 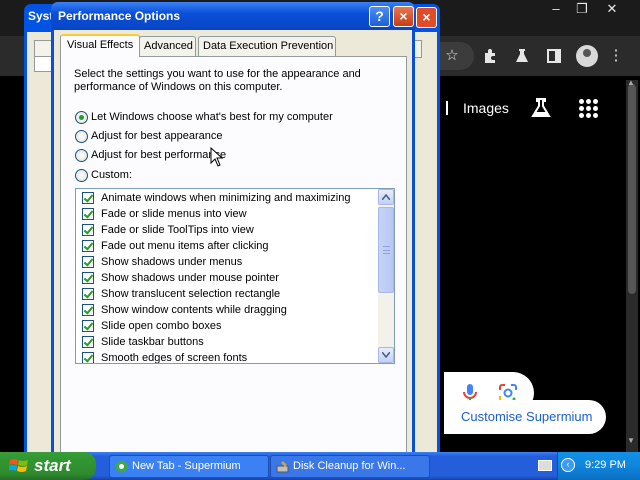 What do you see at coordinates (447, 108) in the screenshot?
I see `link-separator` at bounding box center [447, 108].